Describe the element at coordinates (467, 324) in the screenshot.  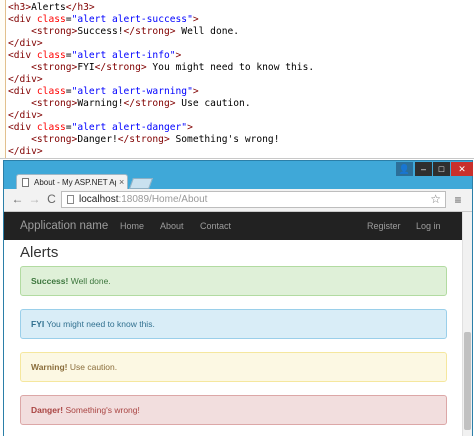
I see `vertical-scrollbar` at that location.